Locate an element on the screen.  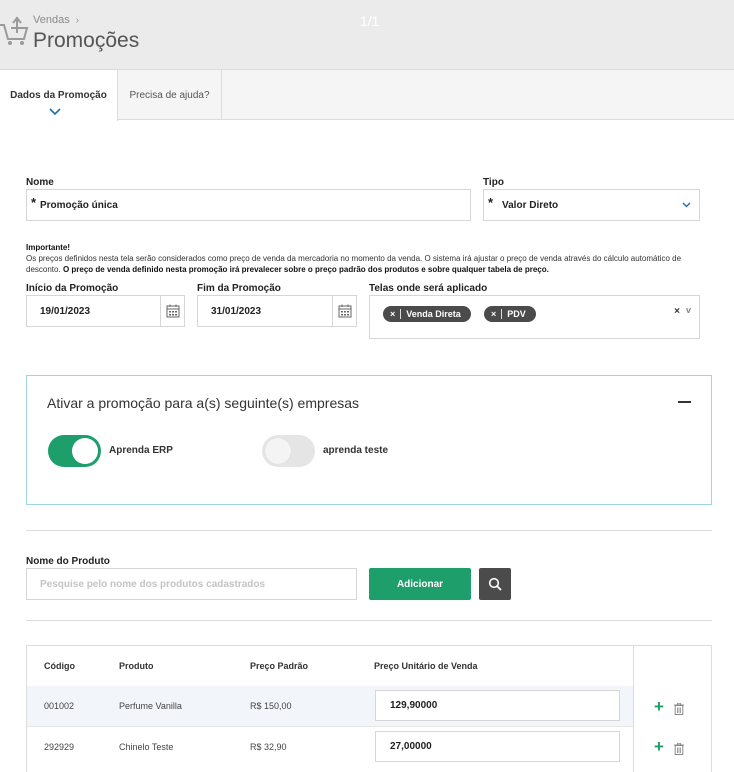
cell-default-price: R$ 150,00 is located at coordinates (271, 706).